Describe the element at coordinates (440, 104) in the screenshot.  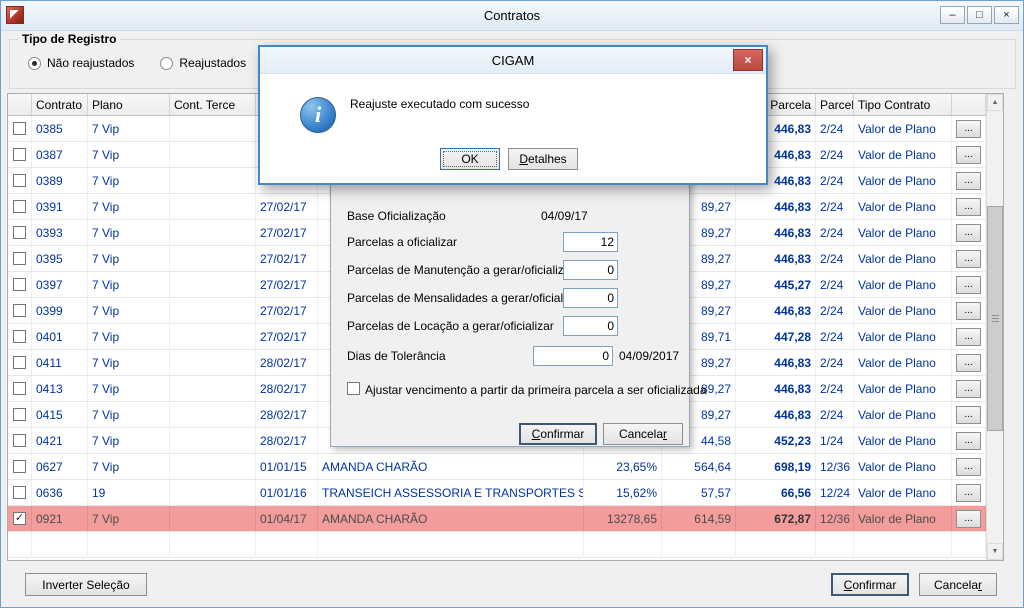
I see `cigam-message: Reajuste executado com sucesso` at that location.